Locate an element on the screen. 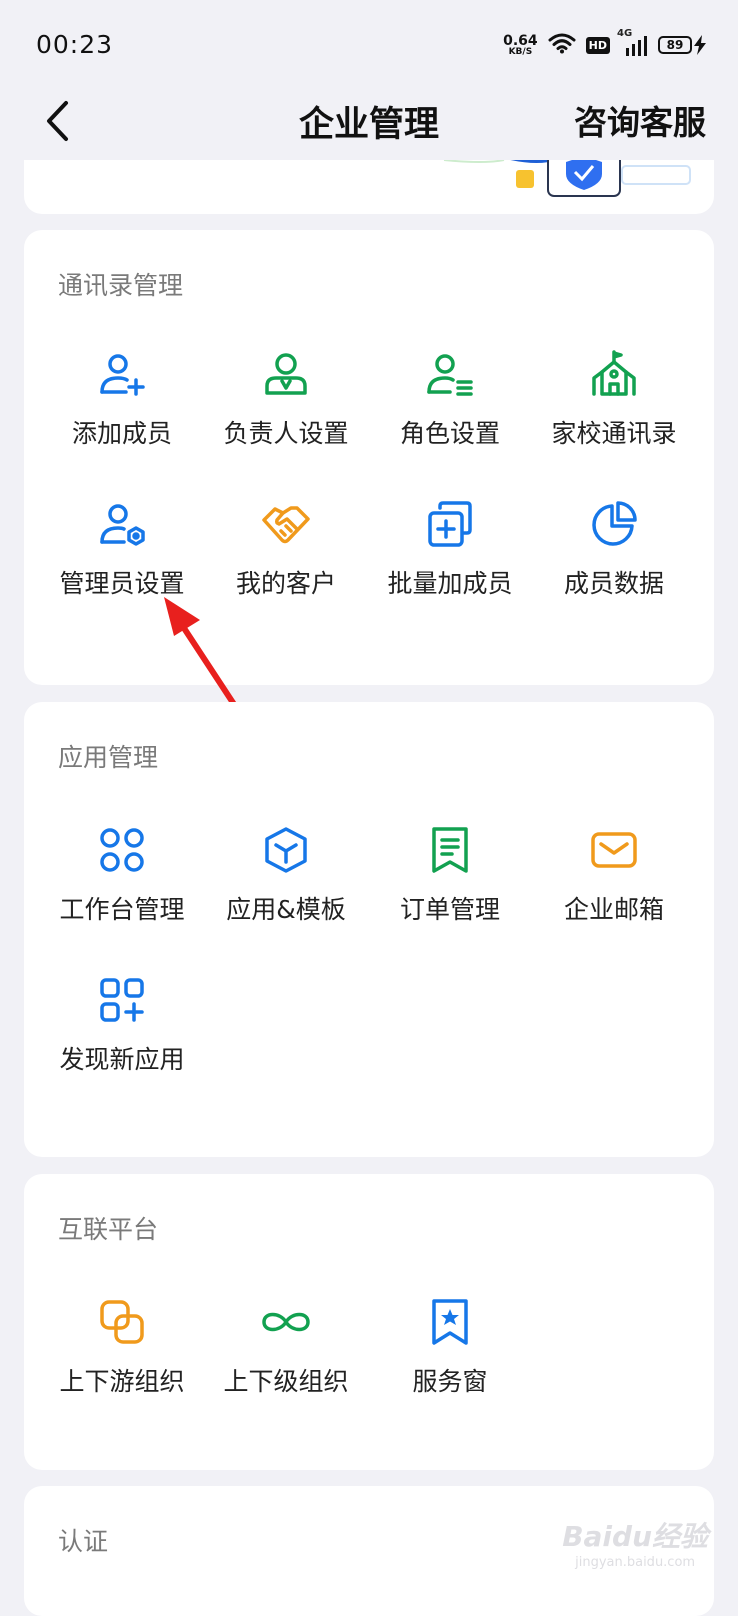  school-contacts-item: 家校通讯录 is located at coordinates (614, 413).